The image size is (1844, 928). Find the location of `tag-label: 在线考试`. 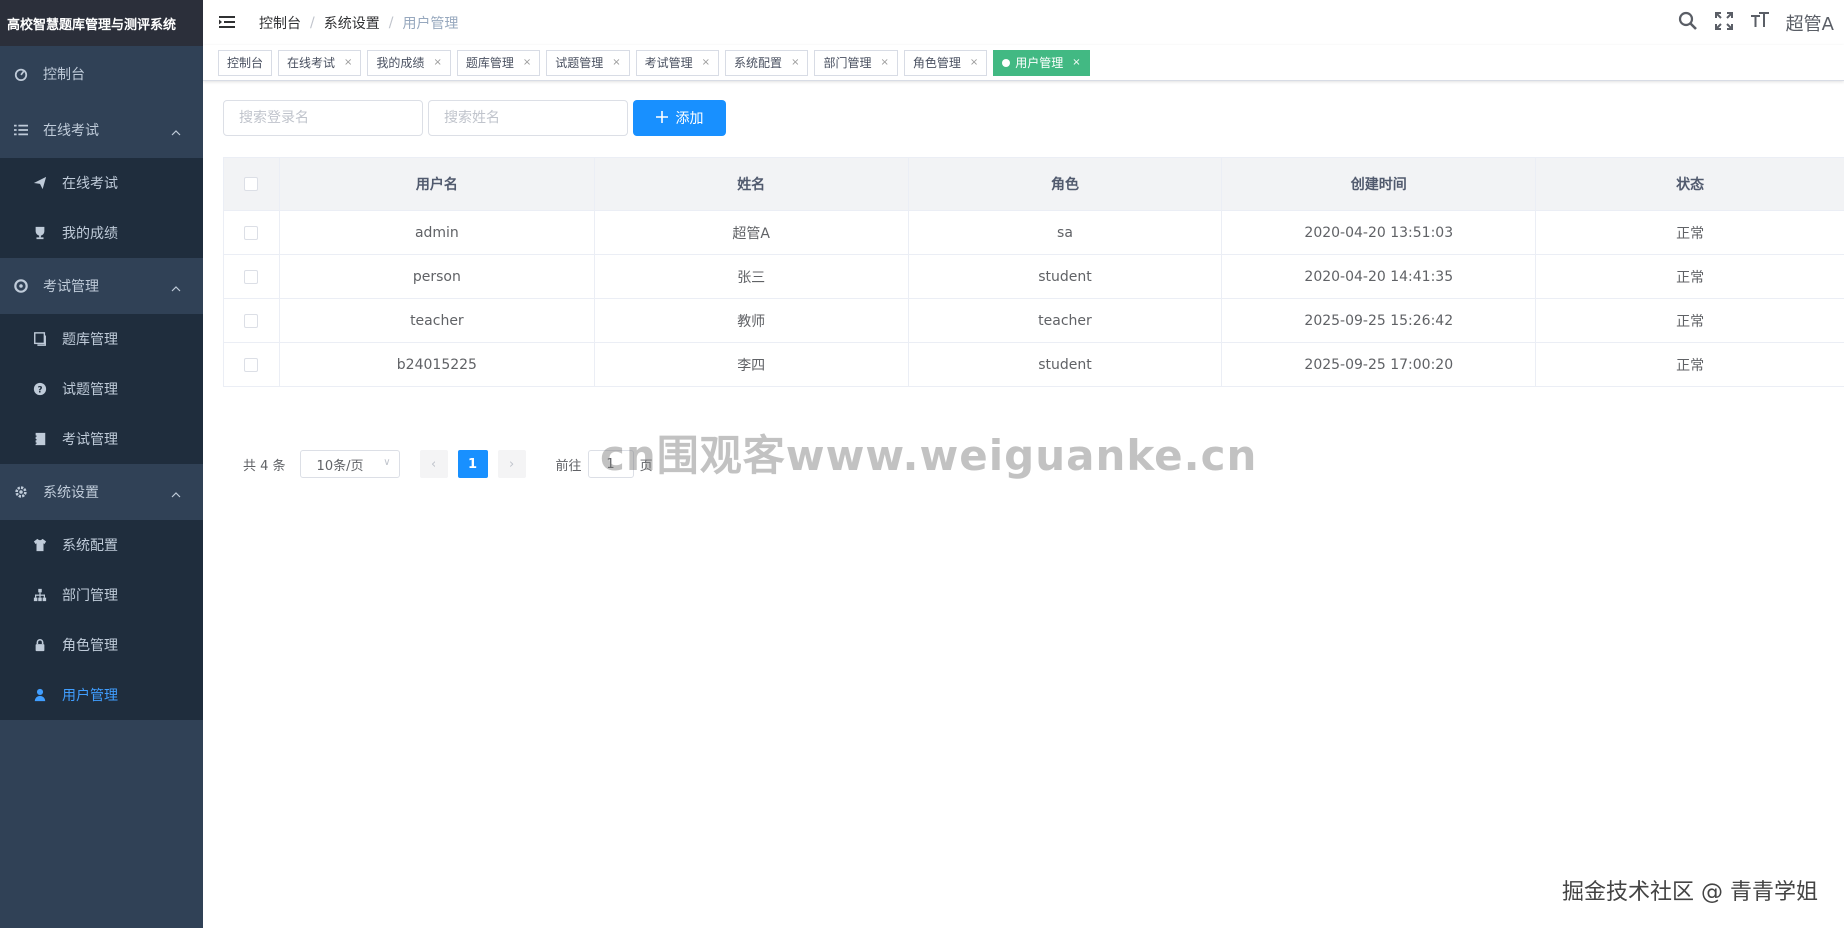

tag-label: 在线考试 is located at coordinates (311, 63).